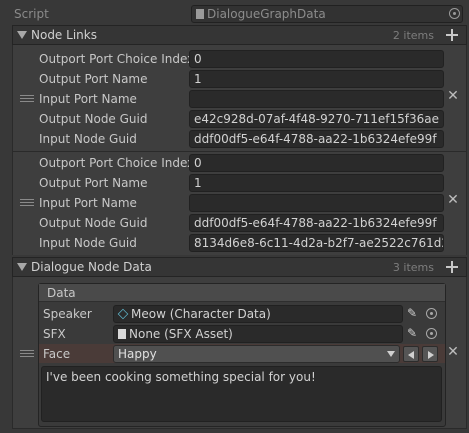  I want to click on script-value: DialogueGraphData, so click(266, 14).